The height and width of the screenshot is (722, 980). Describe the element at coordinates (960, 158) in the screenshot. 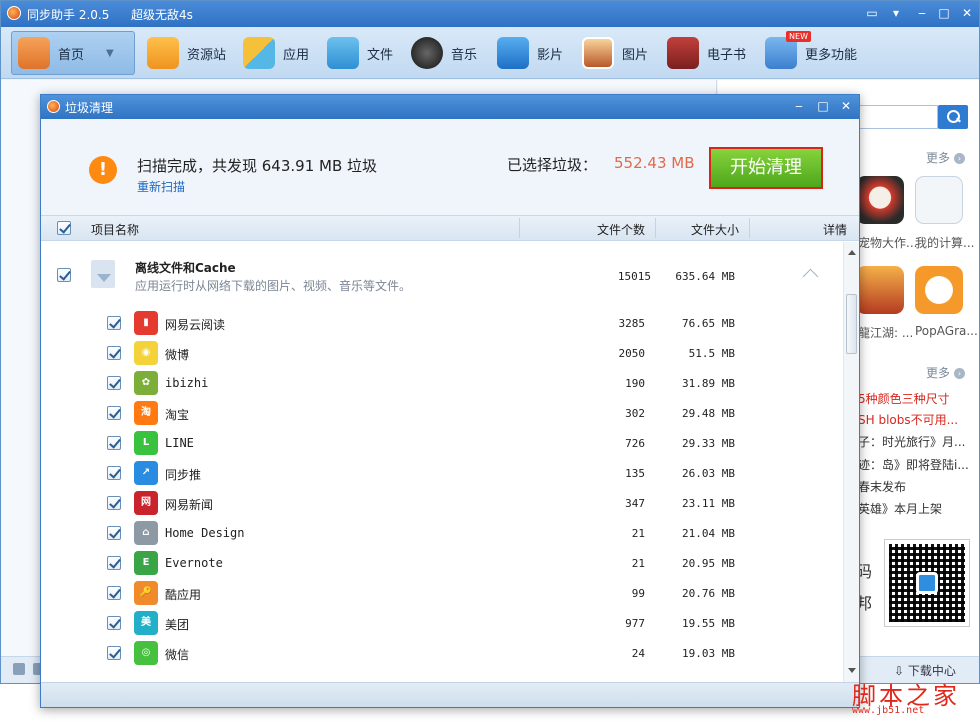

I see `chevron-right-icon: ›` at that location.